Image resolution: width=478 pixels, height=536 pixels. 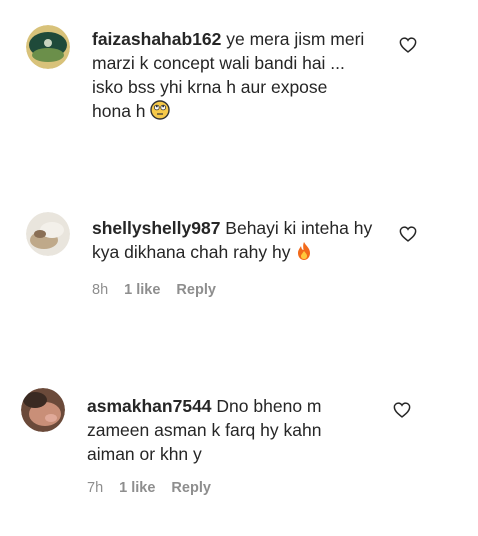 What do you see at coordinates (149, 406) in the screenshot?
I see `comment-username: asmakhan7544` at bounding box center [149, 406].